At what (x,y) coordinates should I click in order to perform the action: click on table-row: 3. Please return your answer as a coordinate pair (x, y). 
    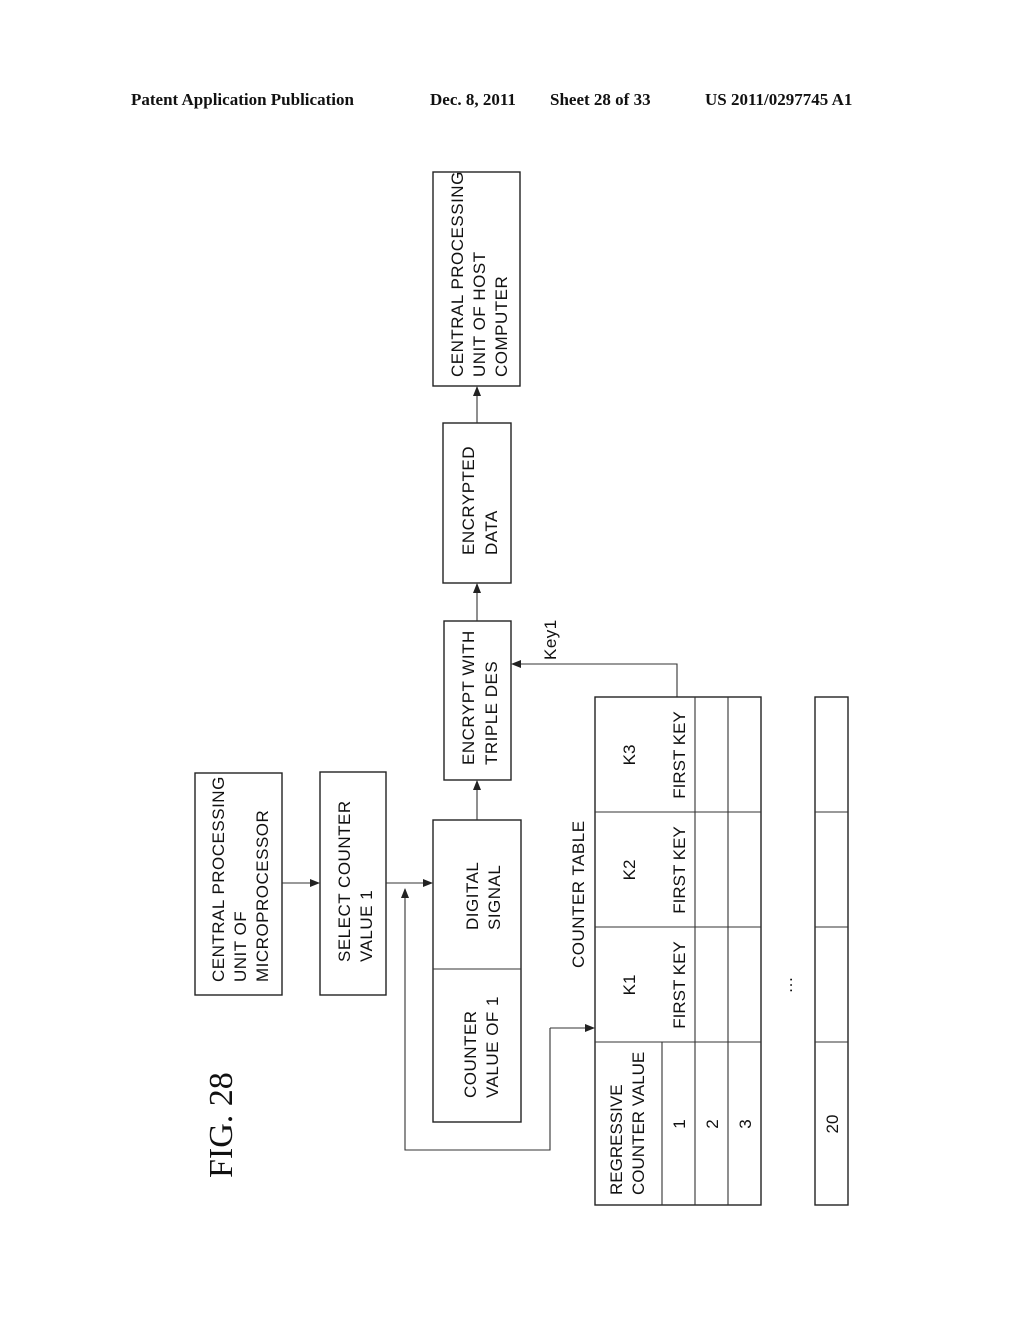
    Looking at the image, I should click on (745, 1123).